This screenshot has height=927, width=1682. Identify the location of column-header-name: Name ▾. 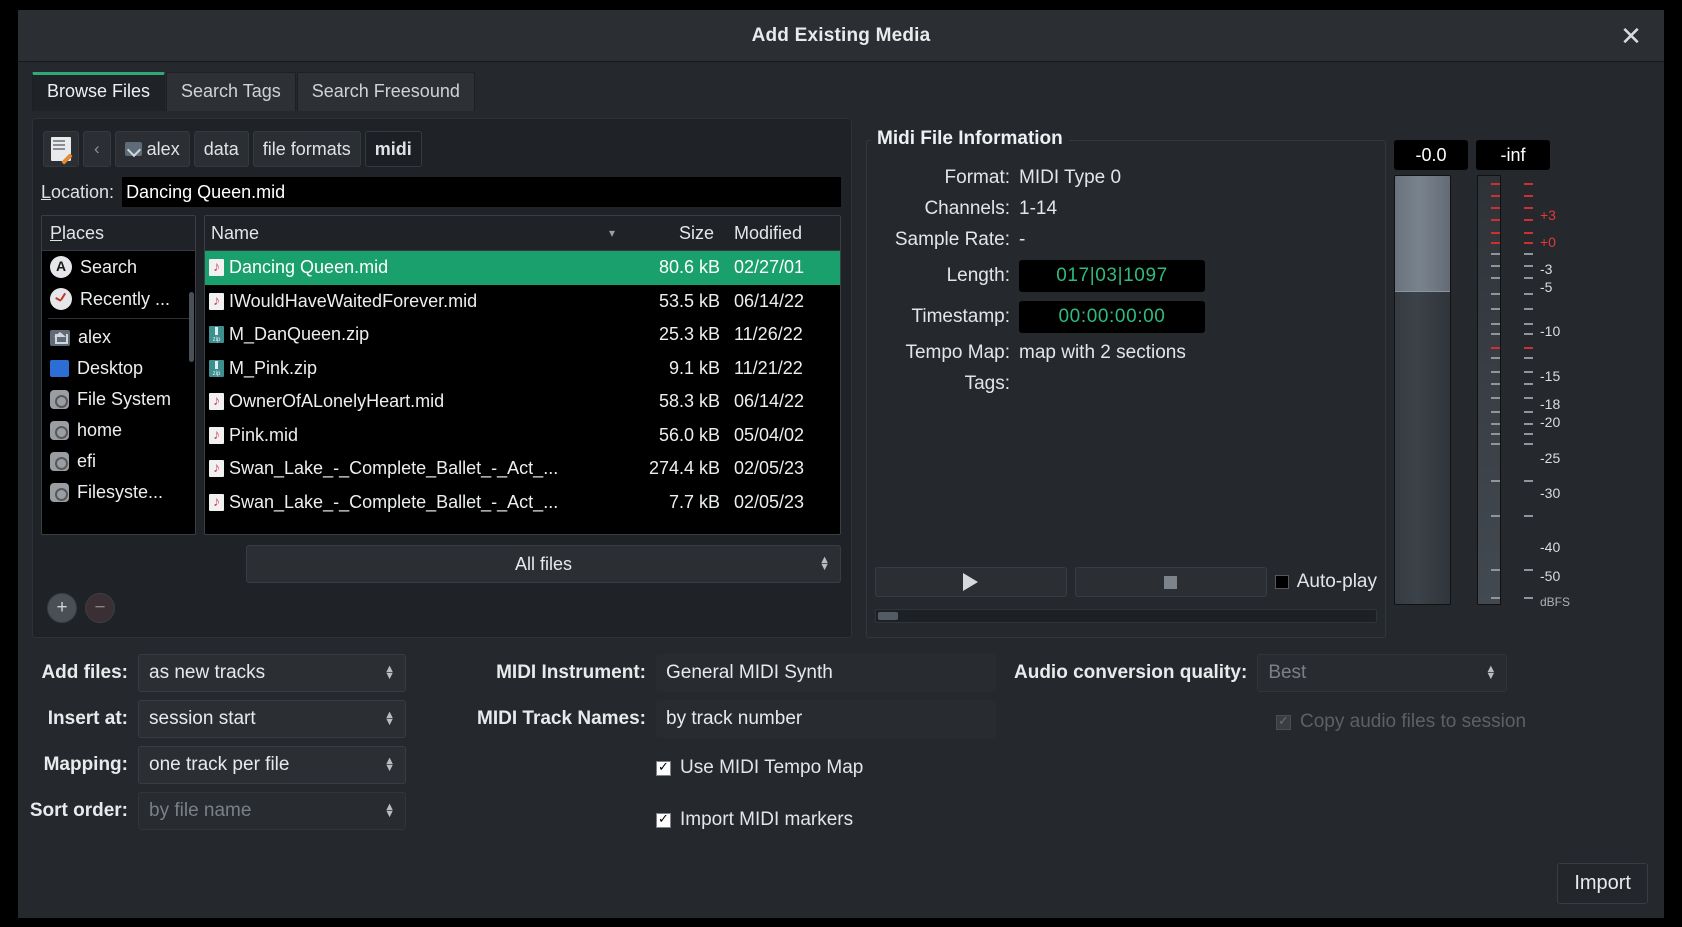
(415, 233).